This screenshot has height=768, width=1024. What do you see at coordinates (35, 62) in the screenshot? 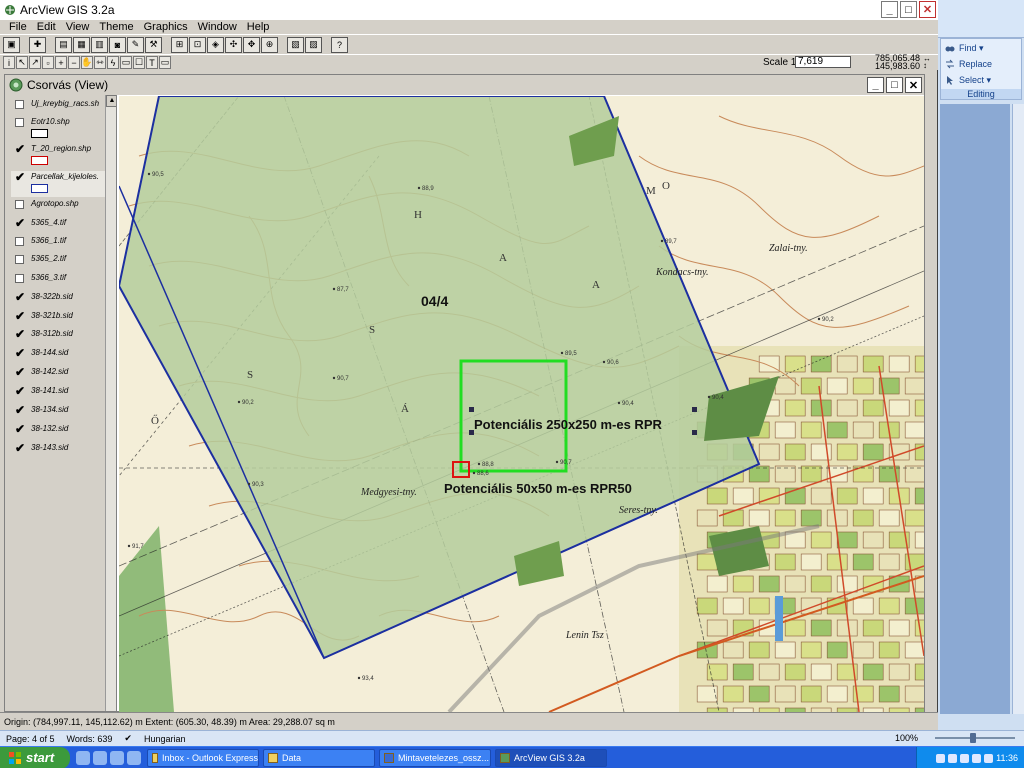
I see `vertex-edit-icon: ↗` at bounding box center [35, 62].